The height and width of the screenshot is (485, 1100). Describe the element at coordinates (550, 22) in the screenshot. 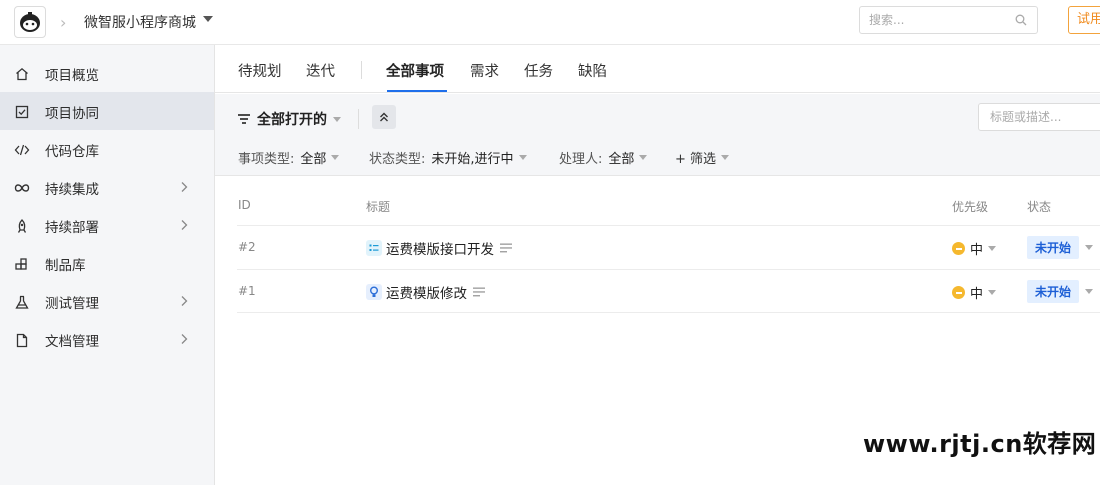

I see `top-bar: › 微智服小程序商城 试用` at that location.